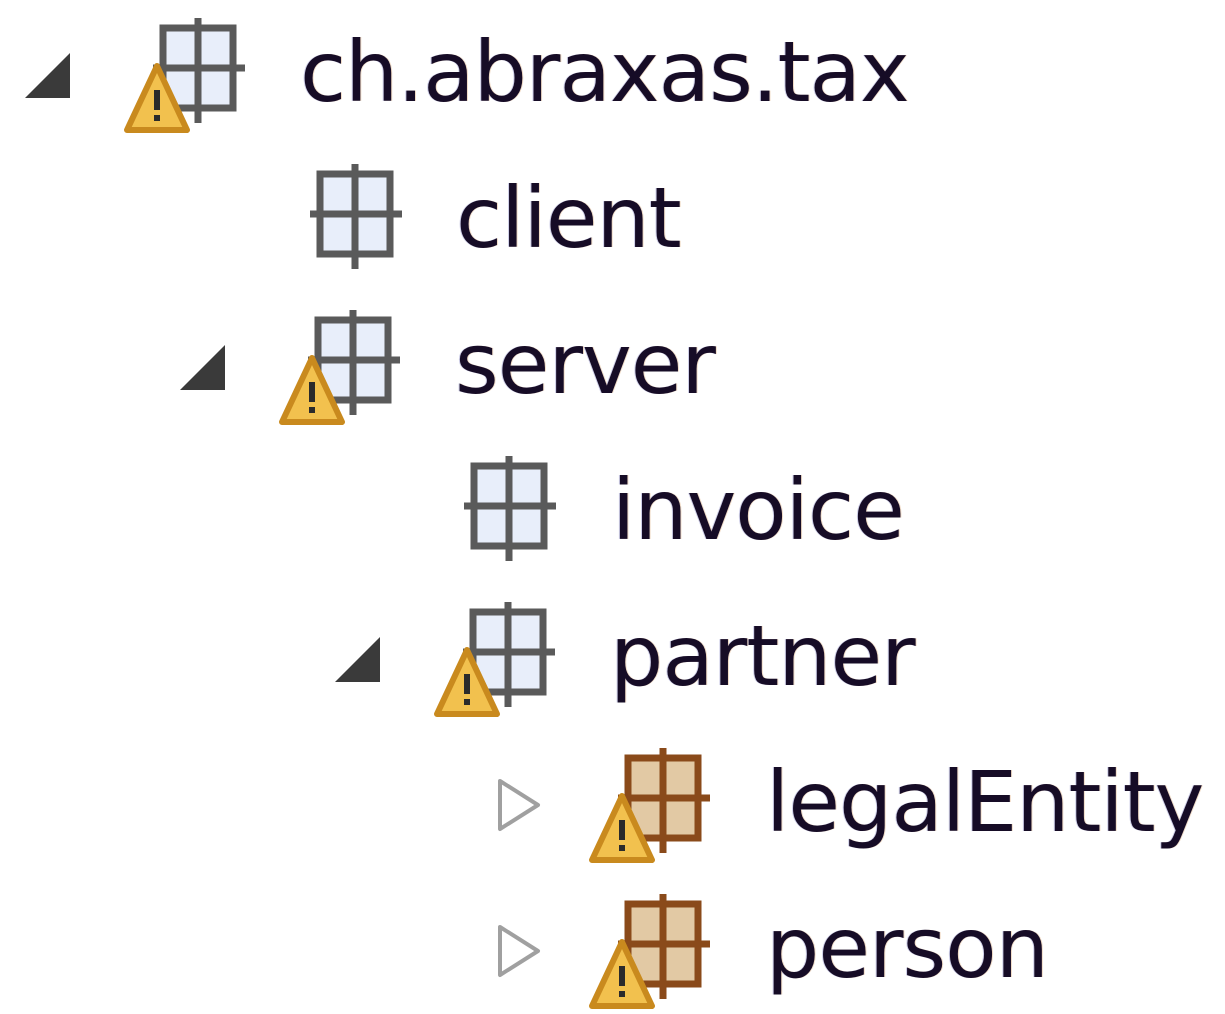 This screenshot has height=1014, width=1225. I want to click on tree-node-invoice: invoice, so click(612, 511).